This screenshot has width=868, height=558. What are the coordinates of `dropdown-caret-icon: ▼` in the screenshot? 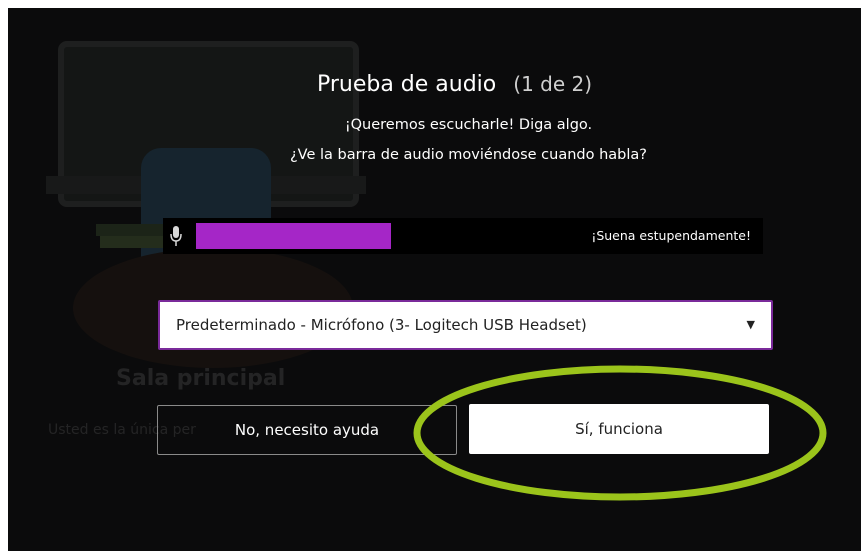 It's located at (750, 324).